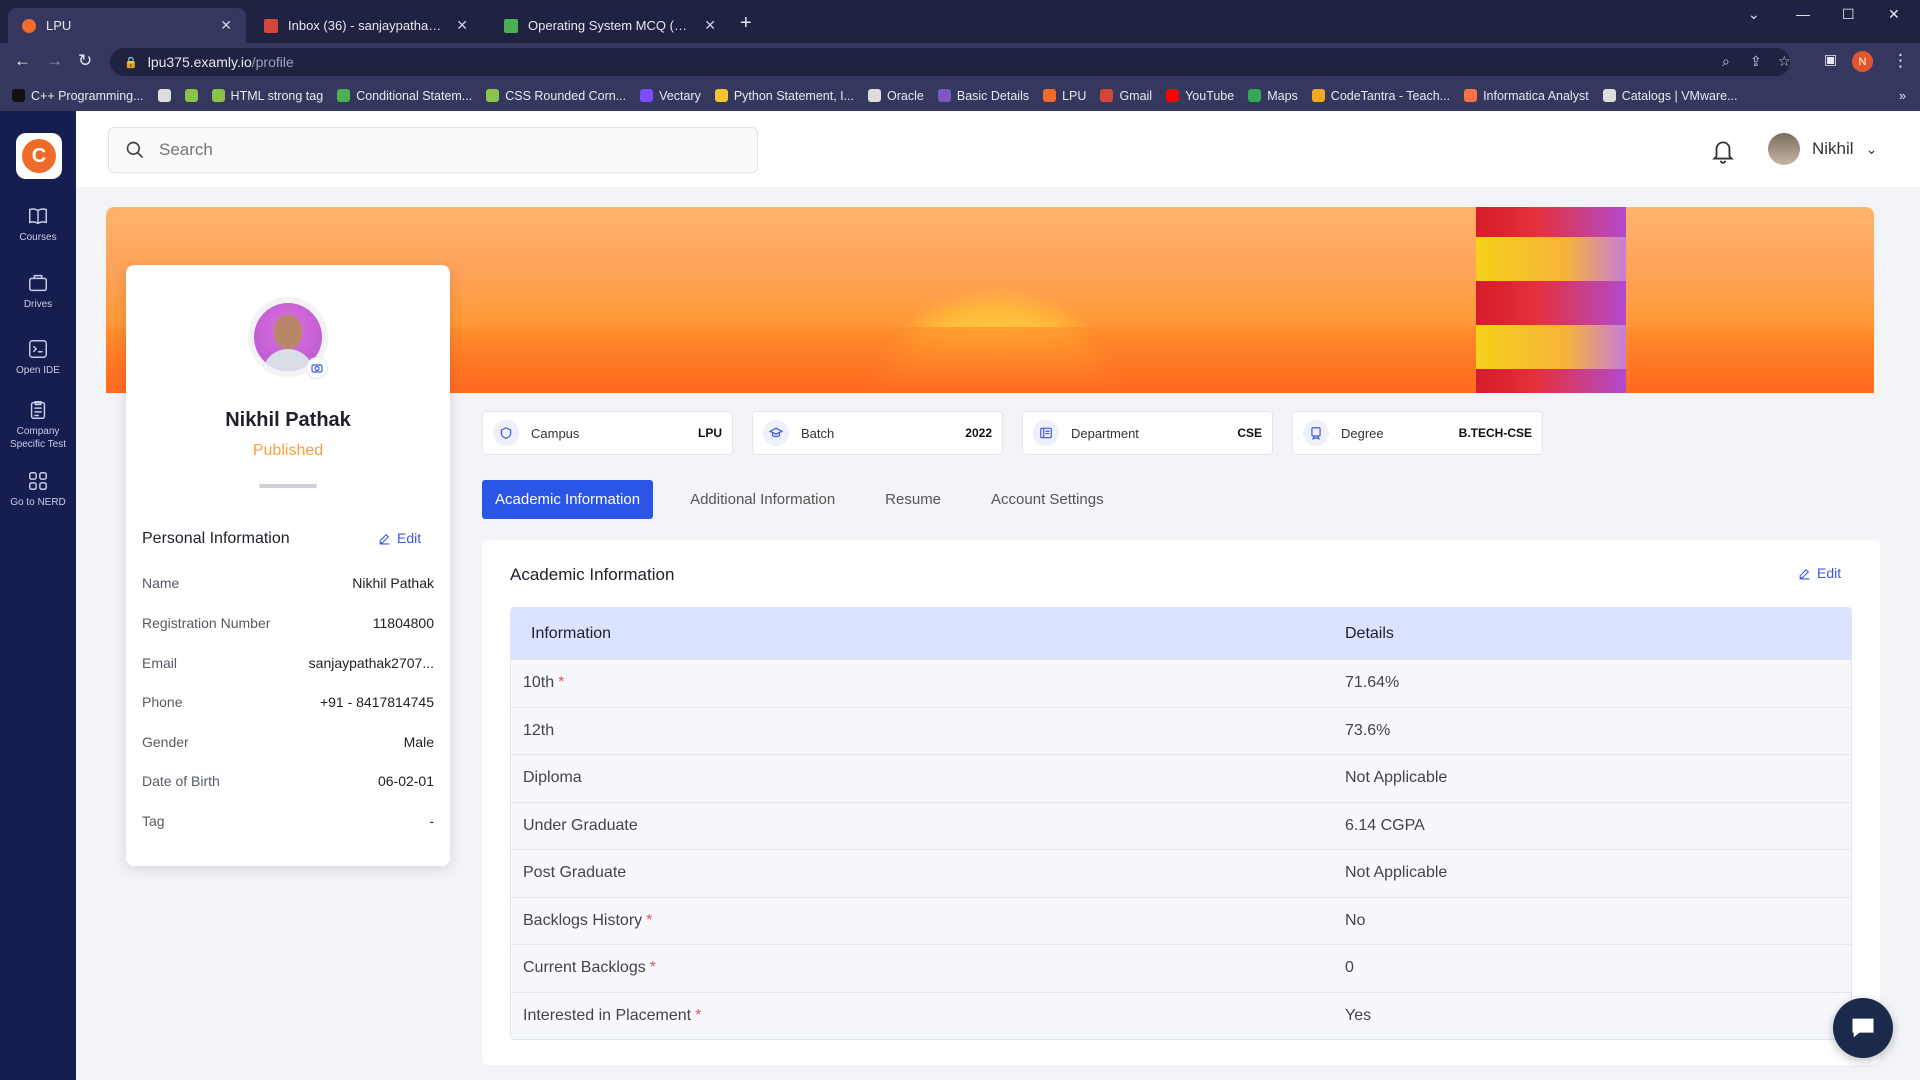  Describe the element at coordinates (288, 821) in the screenshot. I see `info-row-tag: Tag -` at that location.